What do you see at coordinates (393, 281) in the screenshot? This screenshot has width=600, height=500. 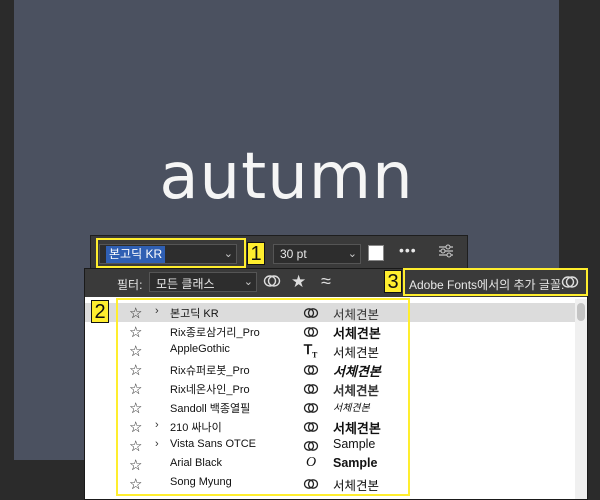 I see `annotation-number-3: 3` at bounding box center [393, 281].